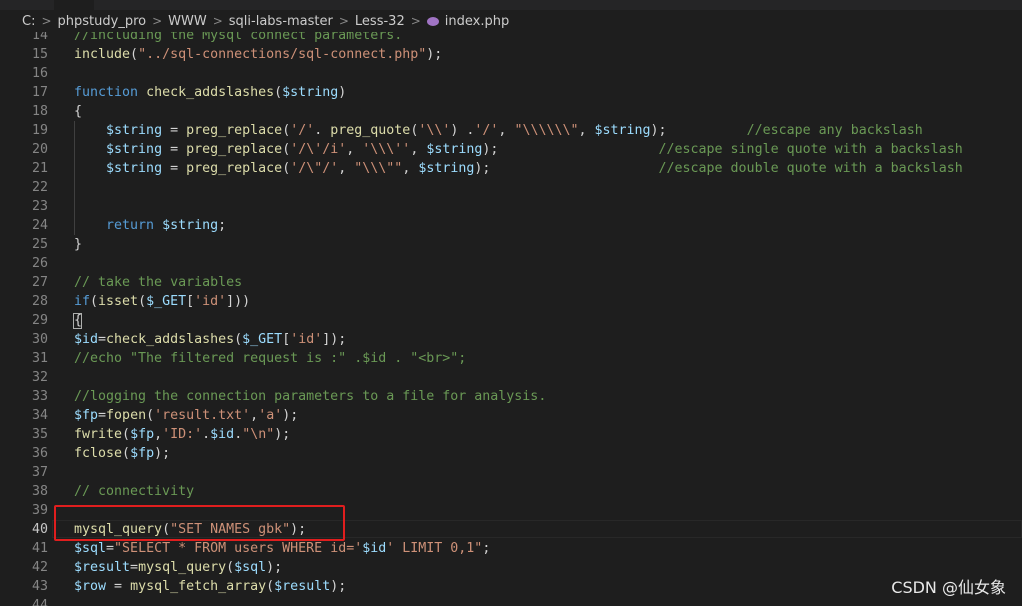 The height and width of the screenshot is (606, 1022). I want to click on code-token: [, so click(190, 301).